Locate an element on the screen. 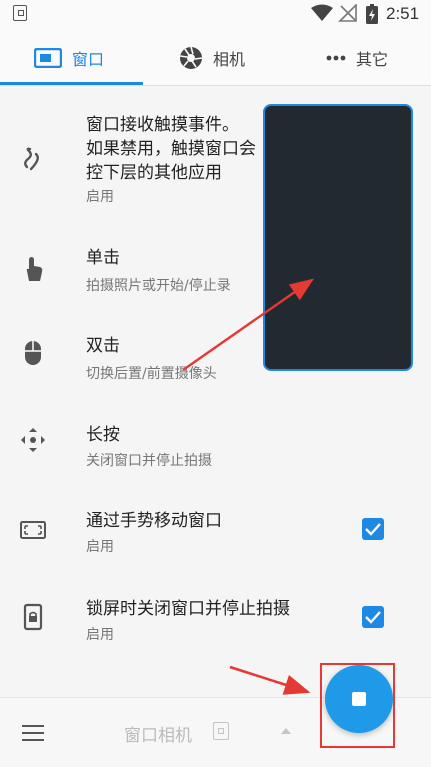 The width and height of the screenshot is (431, 767). setting-title: 通过手势移动窗口 is located at coordinates (154, 521).